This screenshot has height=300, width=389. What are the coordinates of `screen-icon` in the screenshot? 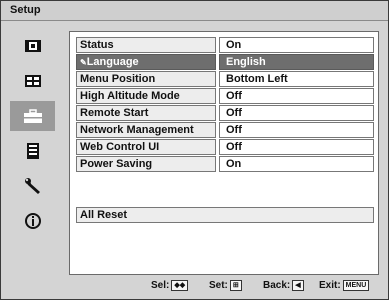 It's located at (32, 81).